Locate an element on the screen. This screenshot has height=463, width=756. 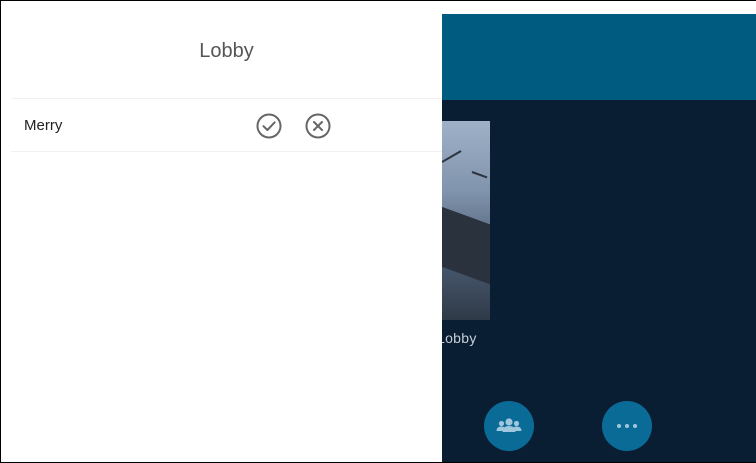
lobby-participant-row: Merry is located at coordinates (226, 125).